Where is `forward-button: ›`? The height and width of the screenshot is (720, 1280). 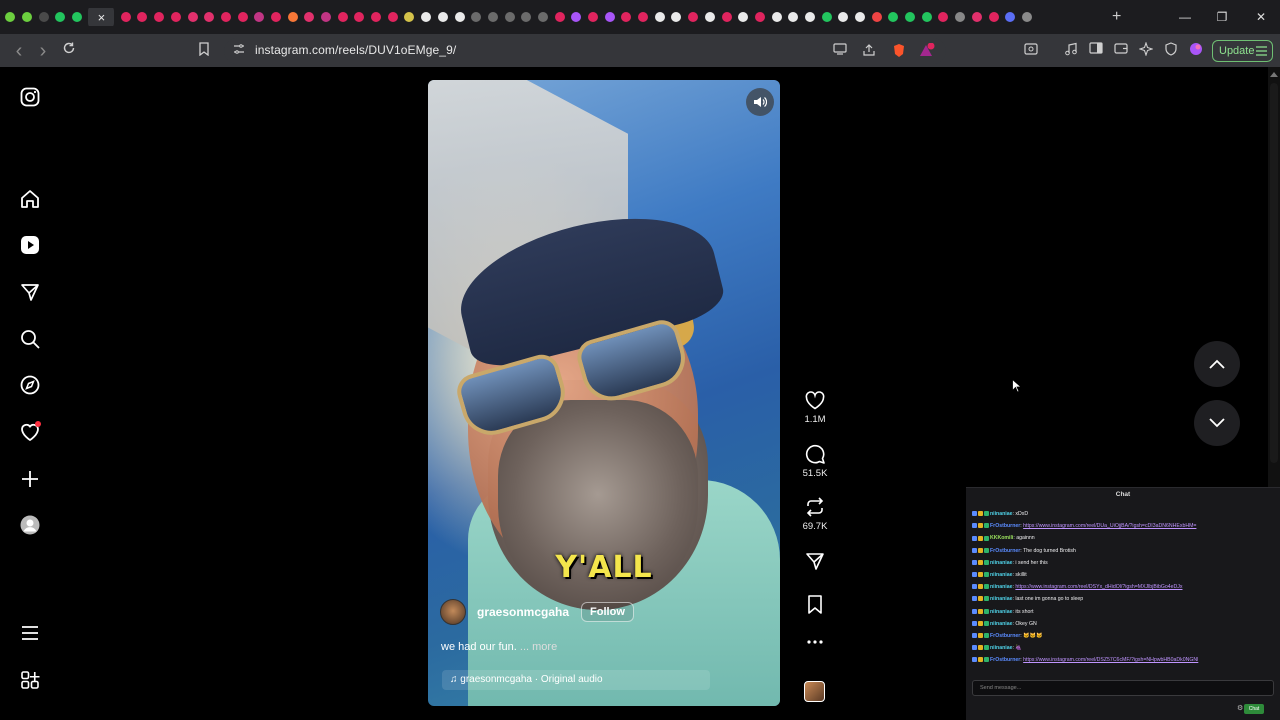
forward-button: › is located at coordinates (43, 51).